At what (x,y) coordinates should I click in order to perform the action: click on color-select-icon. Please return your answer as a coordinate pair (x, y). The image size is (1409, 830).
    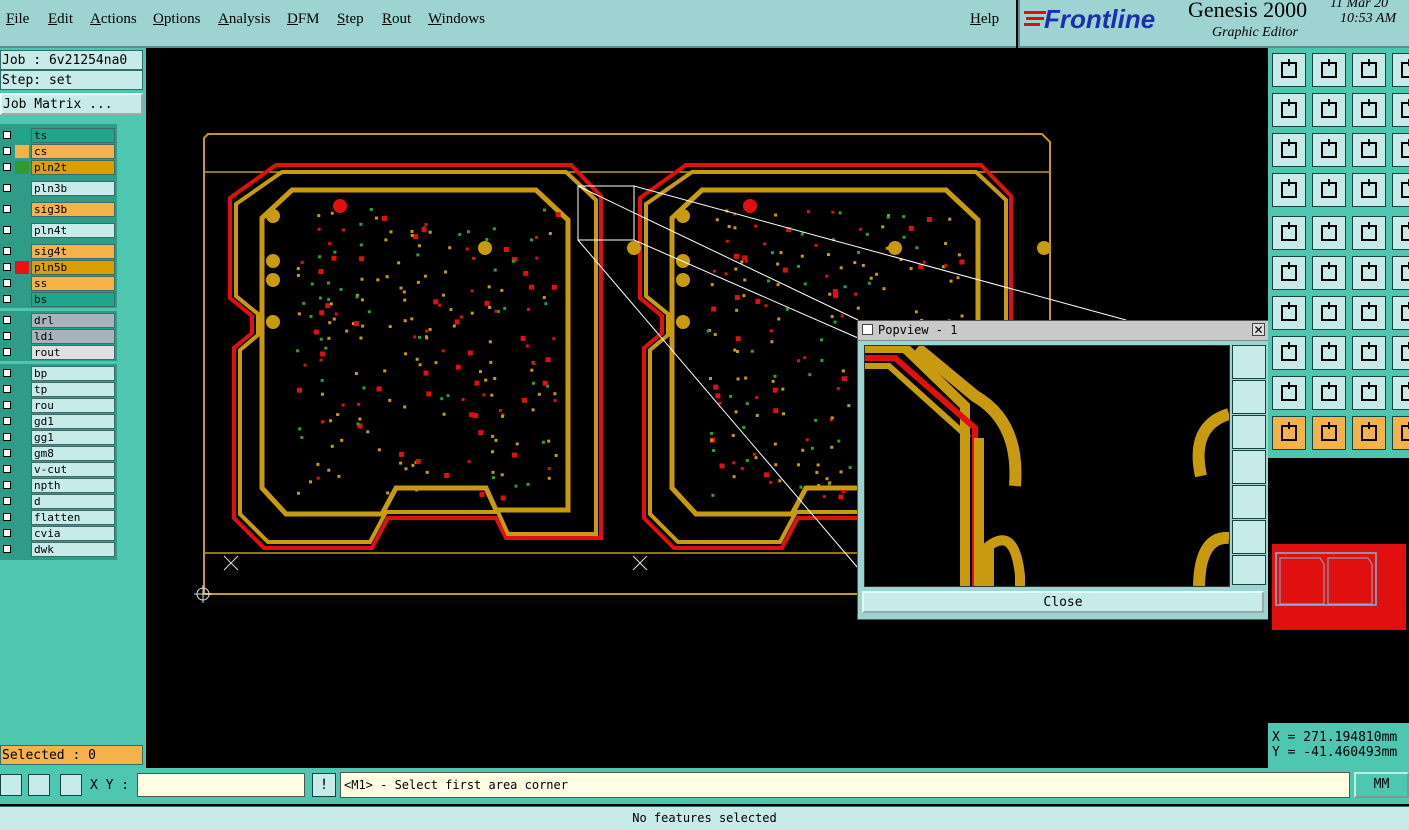
    Looking at the image, I should click on (1329, 233).